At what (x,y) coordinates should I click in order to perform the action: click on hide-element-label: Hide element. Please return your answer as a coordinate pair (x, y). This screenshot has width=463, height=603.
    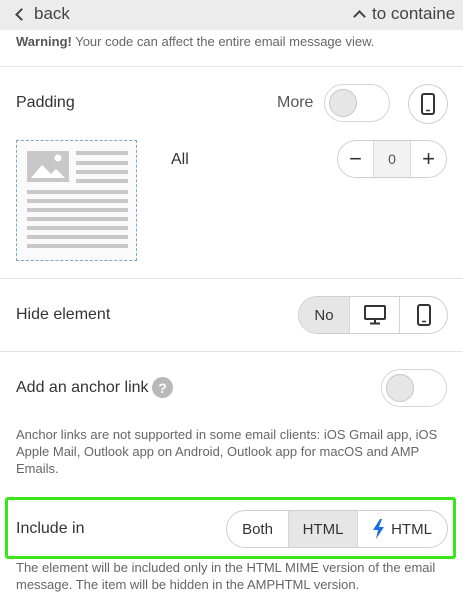
    Looking at the image, I should click on (63, 314).